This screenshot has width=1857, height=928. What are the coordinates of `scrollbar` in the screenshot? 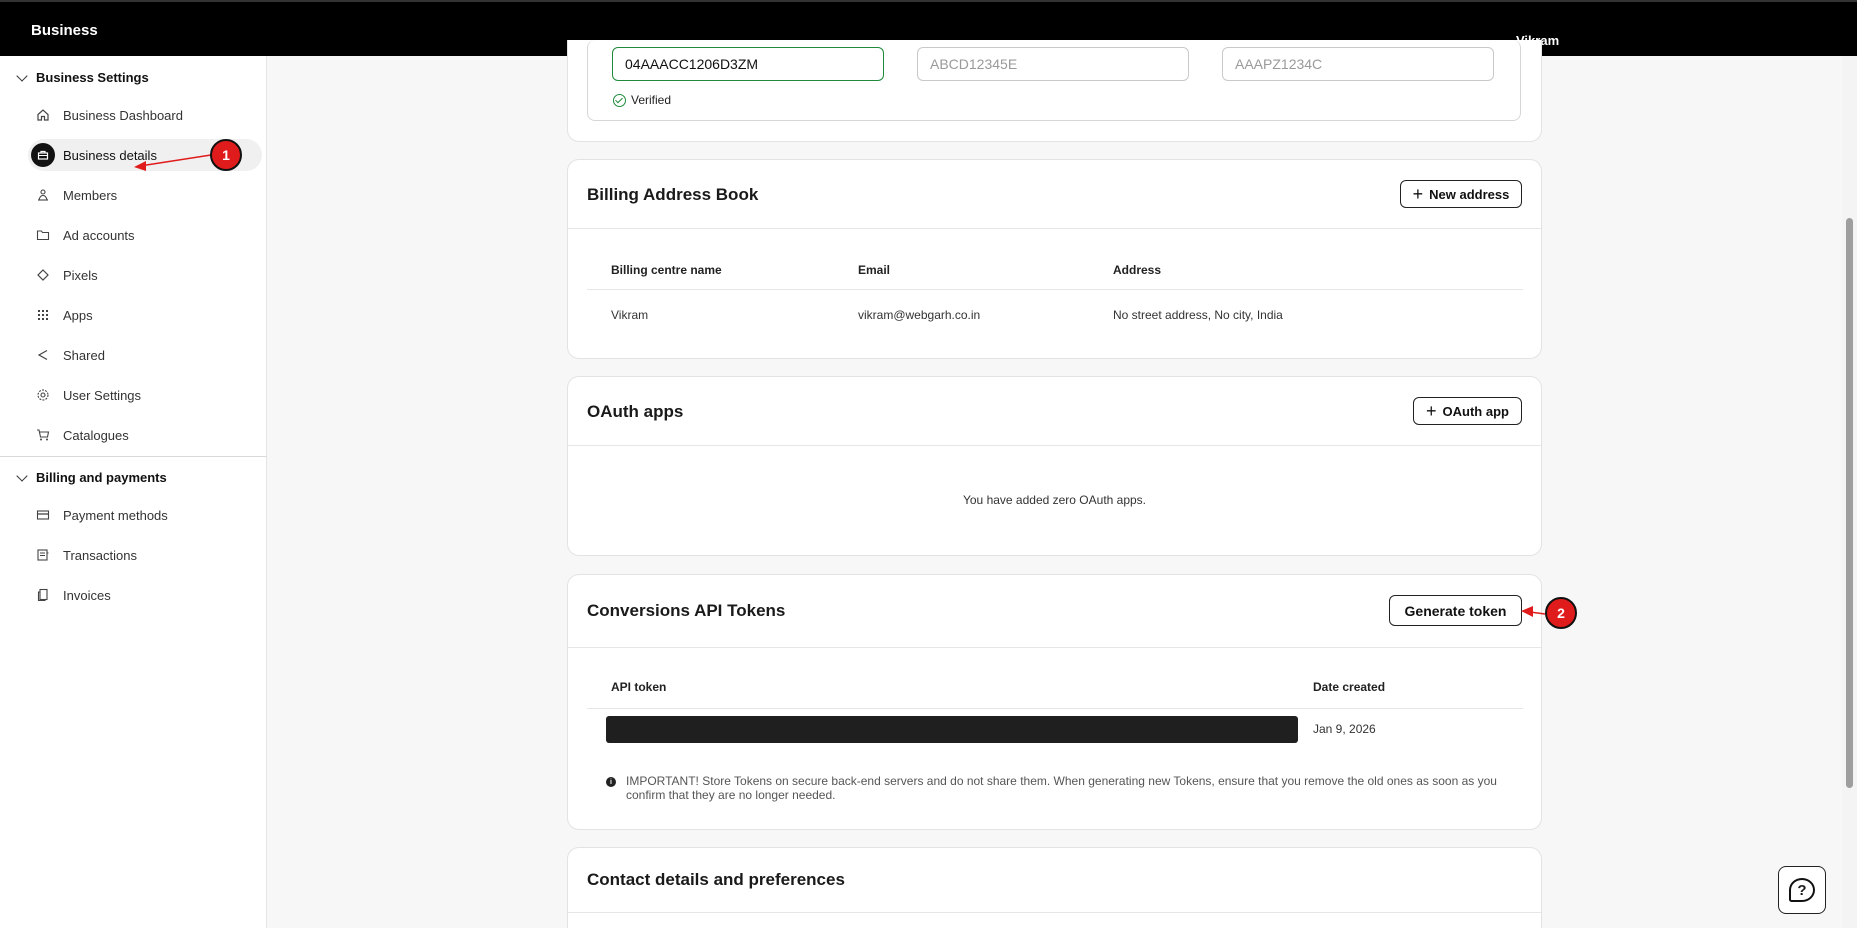 It's located at (1849, 492).